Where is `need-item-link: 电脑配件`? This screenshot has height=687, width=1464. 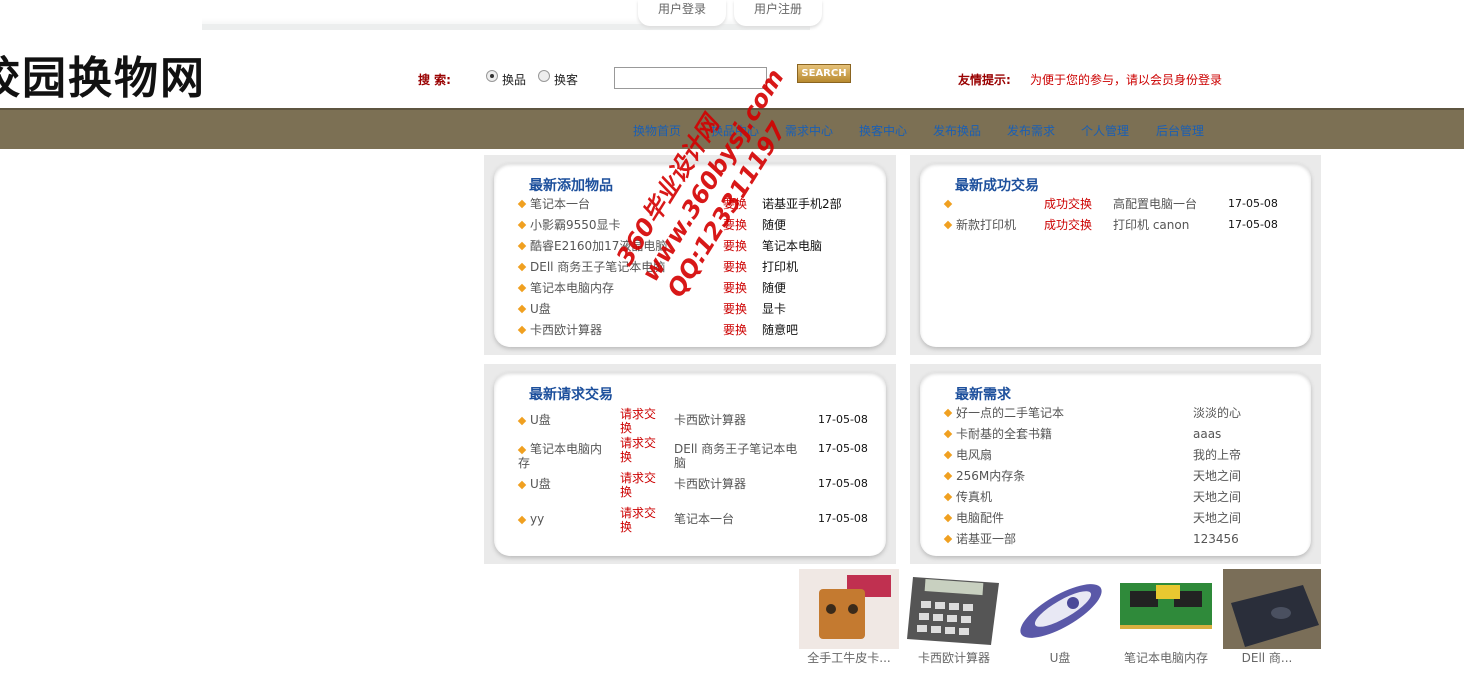 need-item-link: 电脑配件 is located at coordinates (980, 518).